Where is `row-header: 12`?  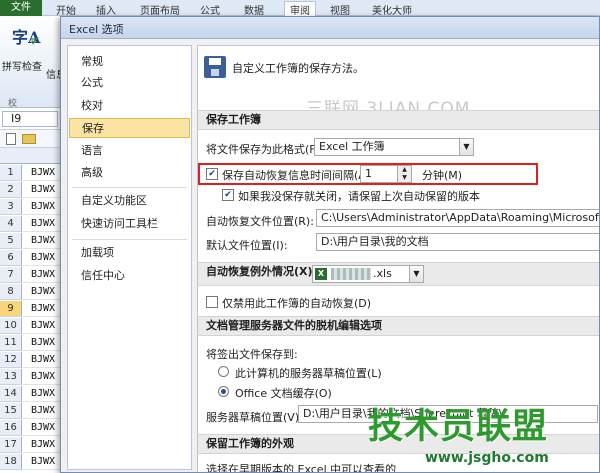
row-header: 12 is located at coordinates (11, 360).